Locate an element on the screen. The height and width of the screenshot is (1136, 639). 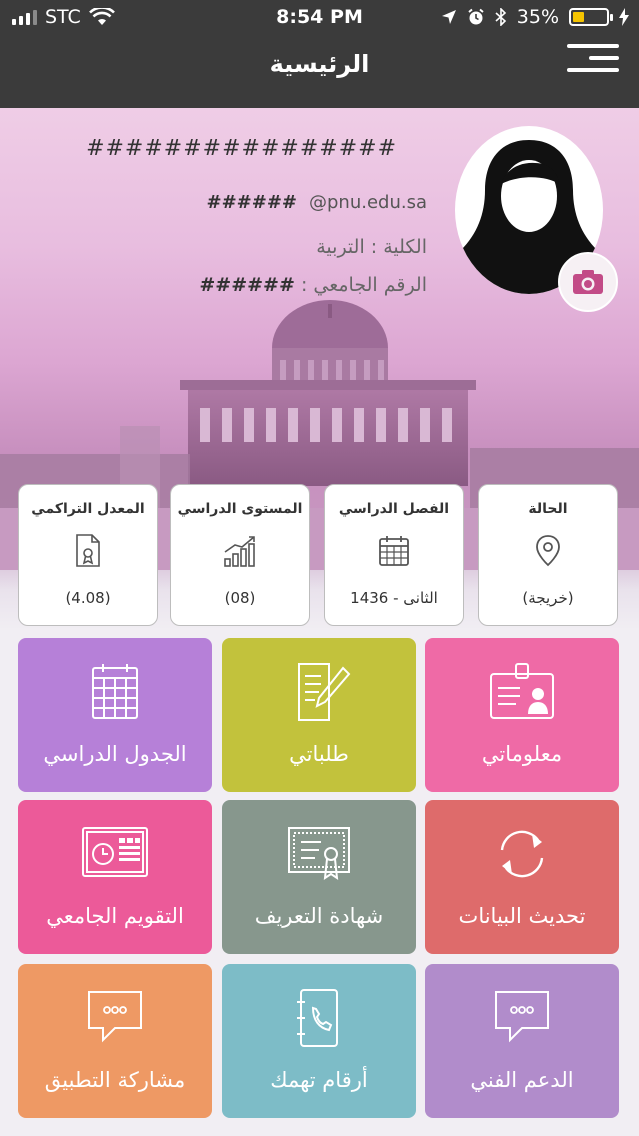
alarm-icon is located at coordinates (476, 16).